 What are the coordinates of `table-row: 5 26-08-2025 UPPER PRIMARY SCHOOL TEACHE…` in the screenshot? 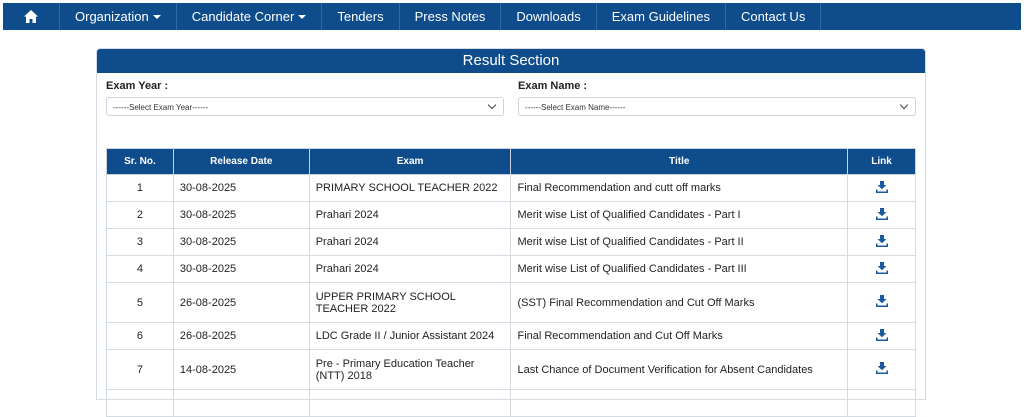 It's located at (511, 302).